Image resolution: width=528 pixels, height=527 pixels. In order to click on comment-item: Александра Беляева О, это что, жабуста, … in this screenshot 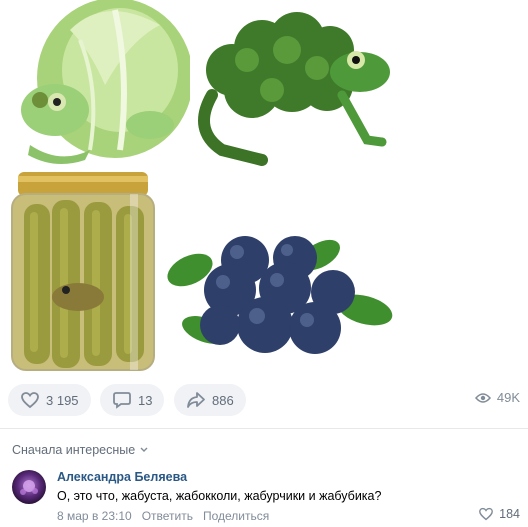, I will do `click(287, 496)`.